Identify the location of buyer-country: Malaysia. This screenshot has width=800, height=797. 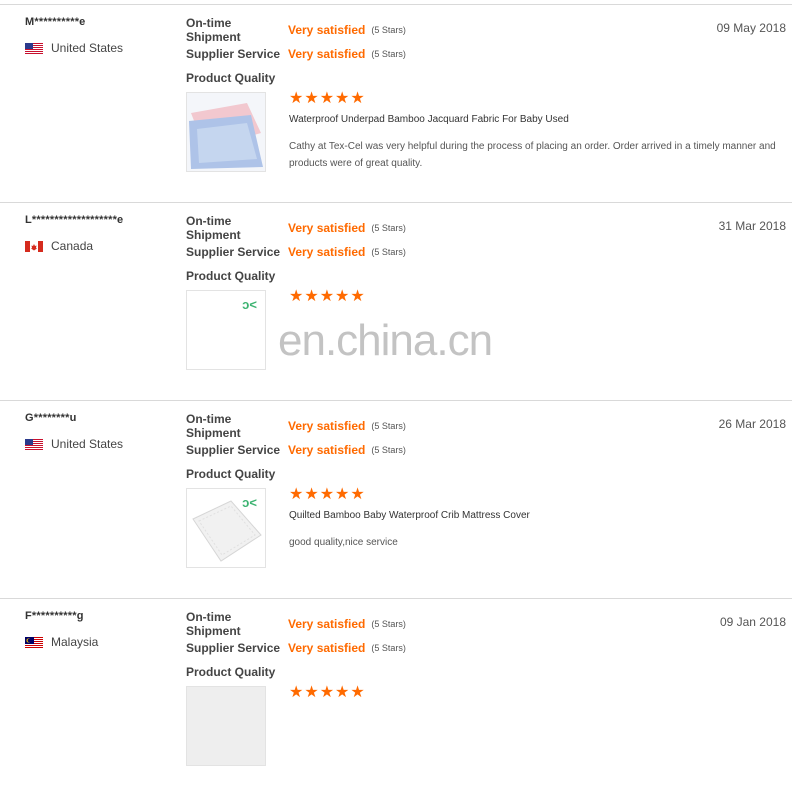
(61, 642).